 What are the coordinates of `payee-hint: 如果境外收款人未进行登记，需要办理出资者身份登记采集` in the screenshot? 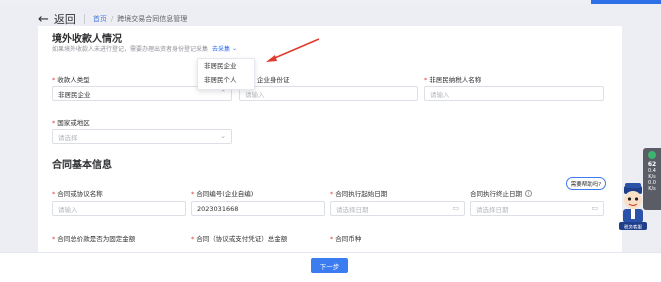 It's located at (130, 49).